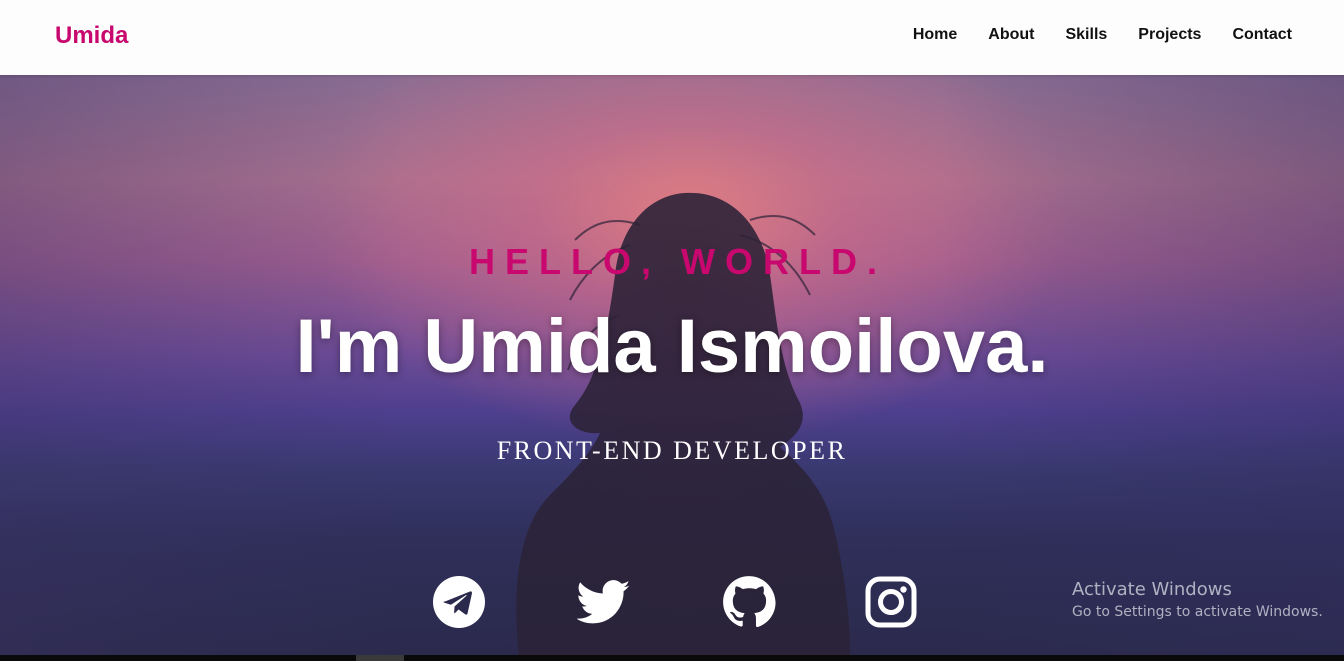 This screenshot has width=1344, height=661. Describe the element at coordinates (672, 658) in the screenshot. I see `horizontal-scrollbar` at that location.